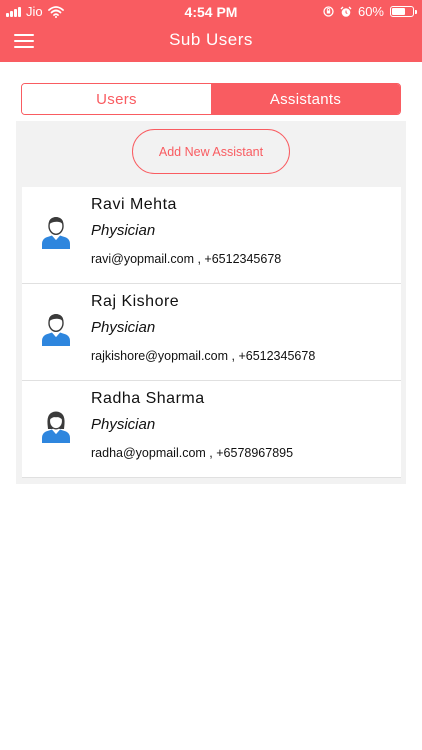  Describe the element at coordinates (186, 259) in the screenshot. I see `assistant-contact: ravi@yopmail.com , +6512345678` at that location.